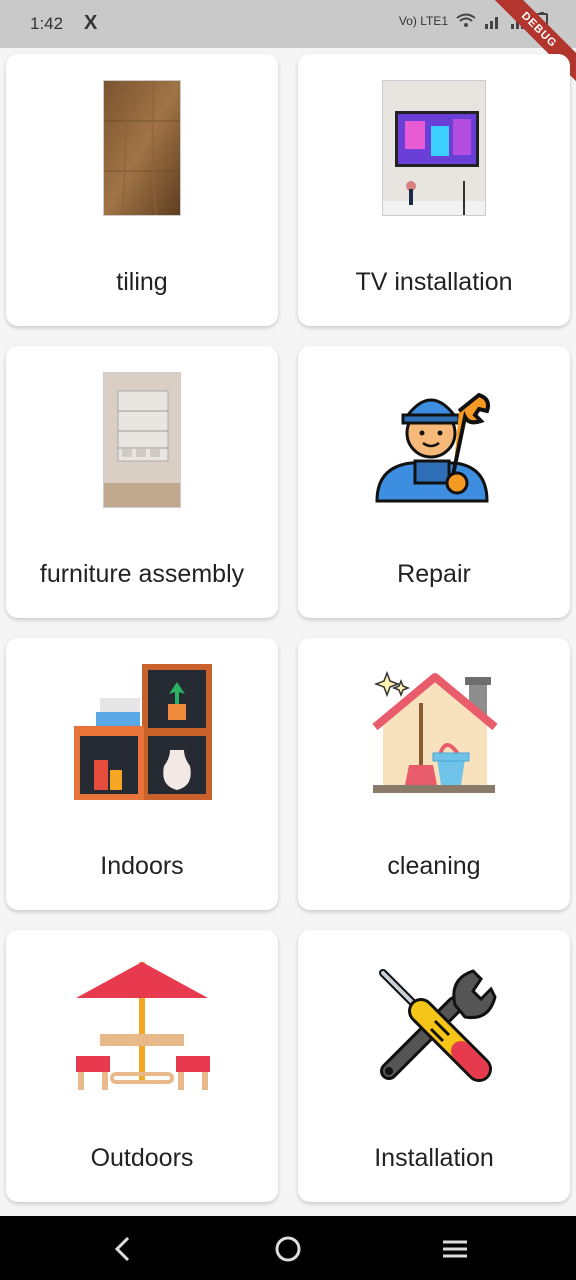  I want to click on signal-icon, so click(491, 23).